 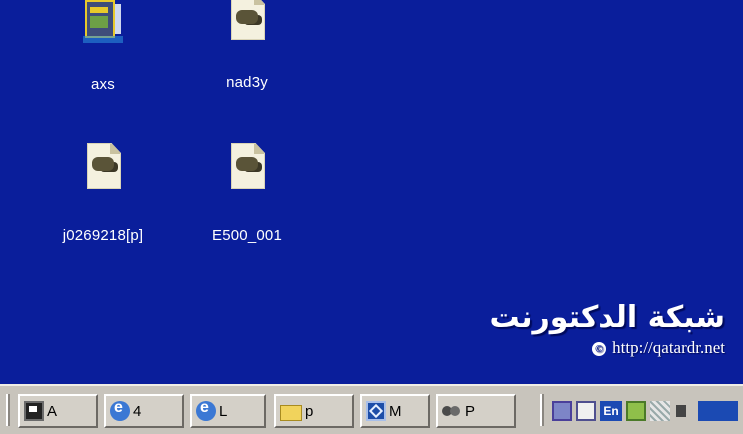 I want to click on taskbar-button-label: L, so click(x=223, y=411).